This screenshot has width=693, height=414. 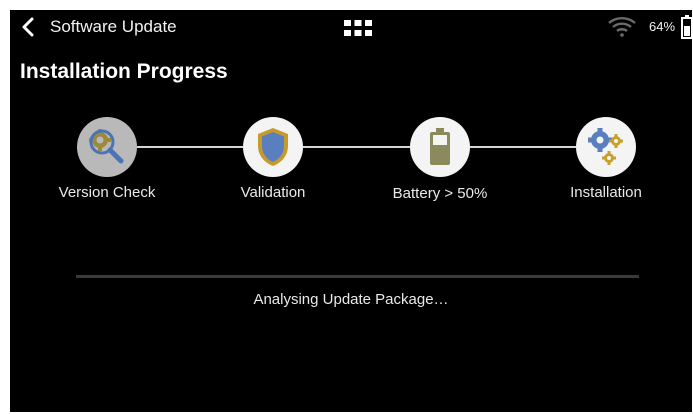 I want to click on chevron-left-icon, so click(x=28, y=27).